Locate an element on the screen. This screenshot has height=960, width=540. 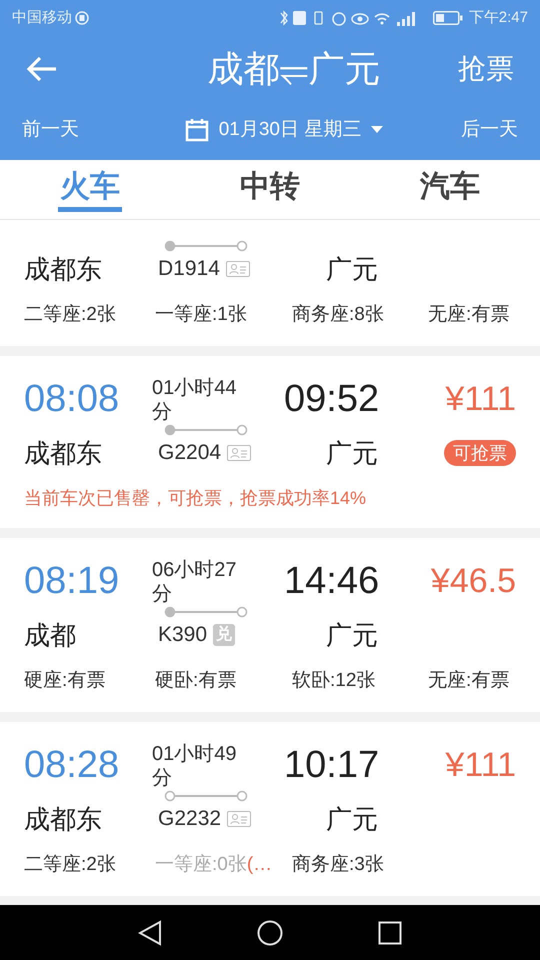
departure-station: 成都 is located at coordinates (50, 635).